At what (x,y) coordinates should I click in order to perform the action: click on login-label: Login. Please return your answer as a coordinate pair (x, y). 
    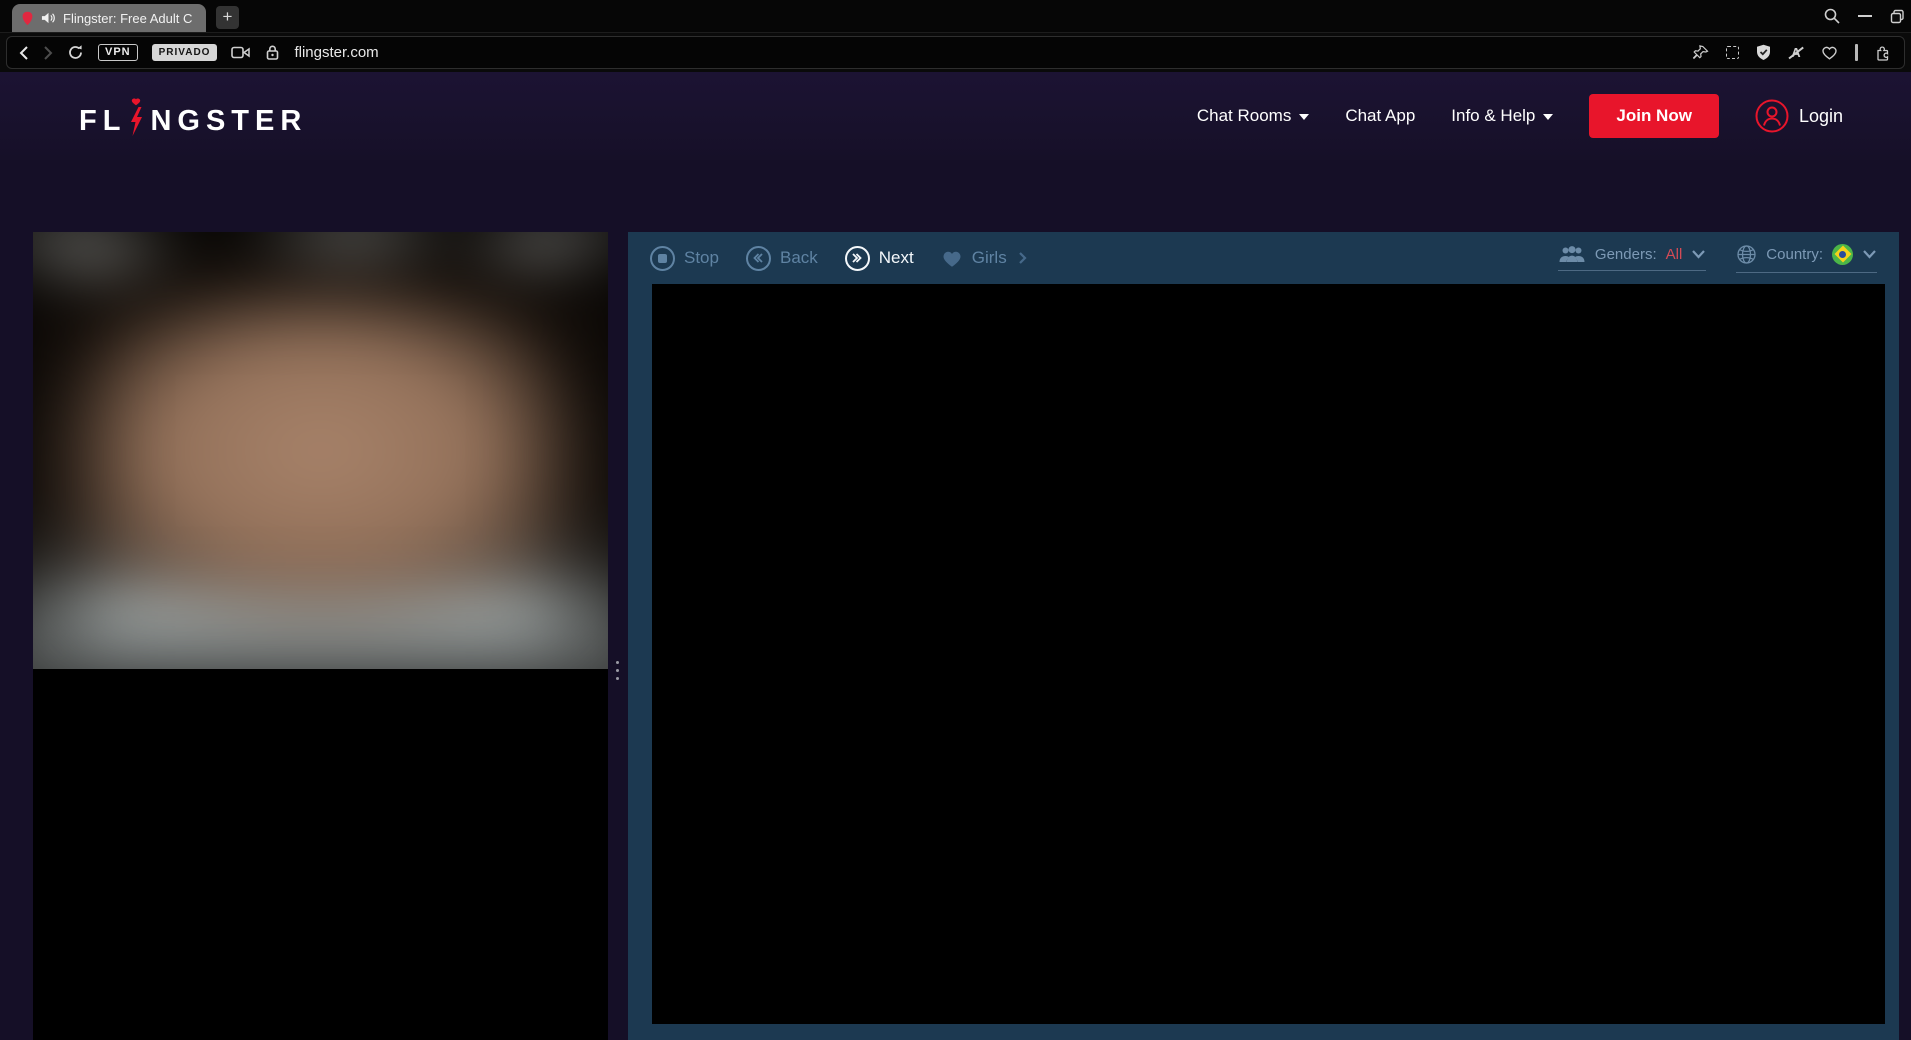
    Looking at the image, I should click on (1820, 115).